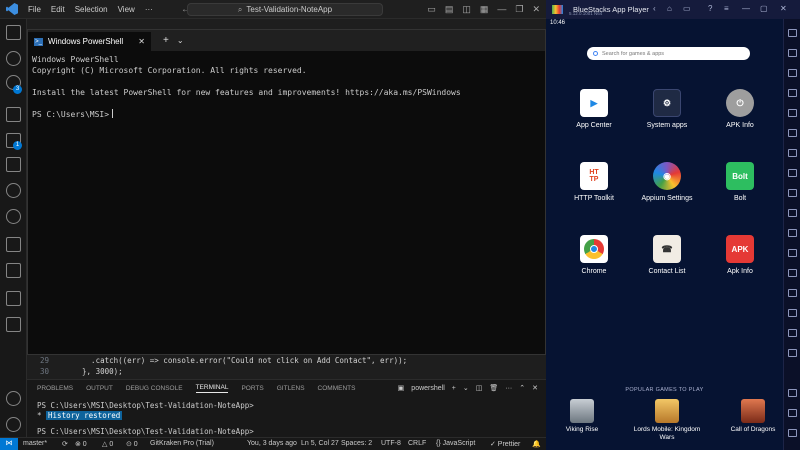  Describe the element at coordinates (89, 41) in the screenshot. I see `powershell-tab: >_ Windows PowerShell ✕` at that location.